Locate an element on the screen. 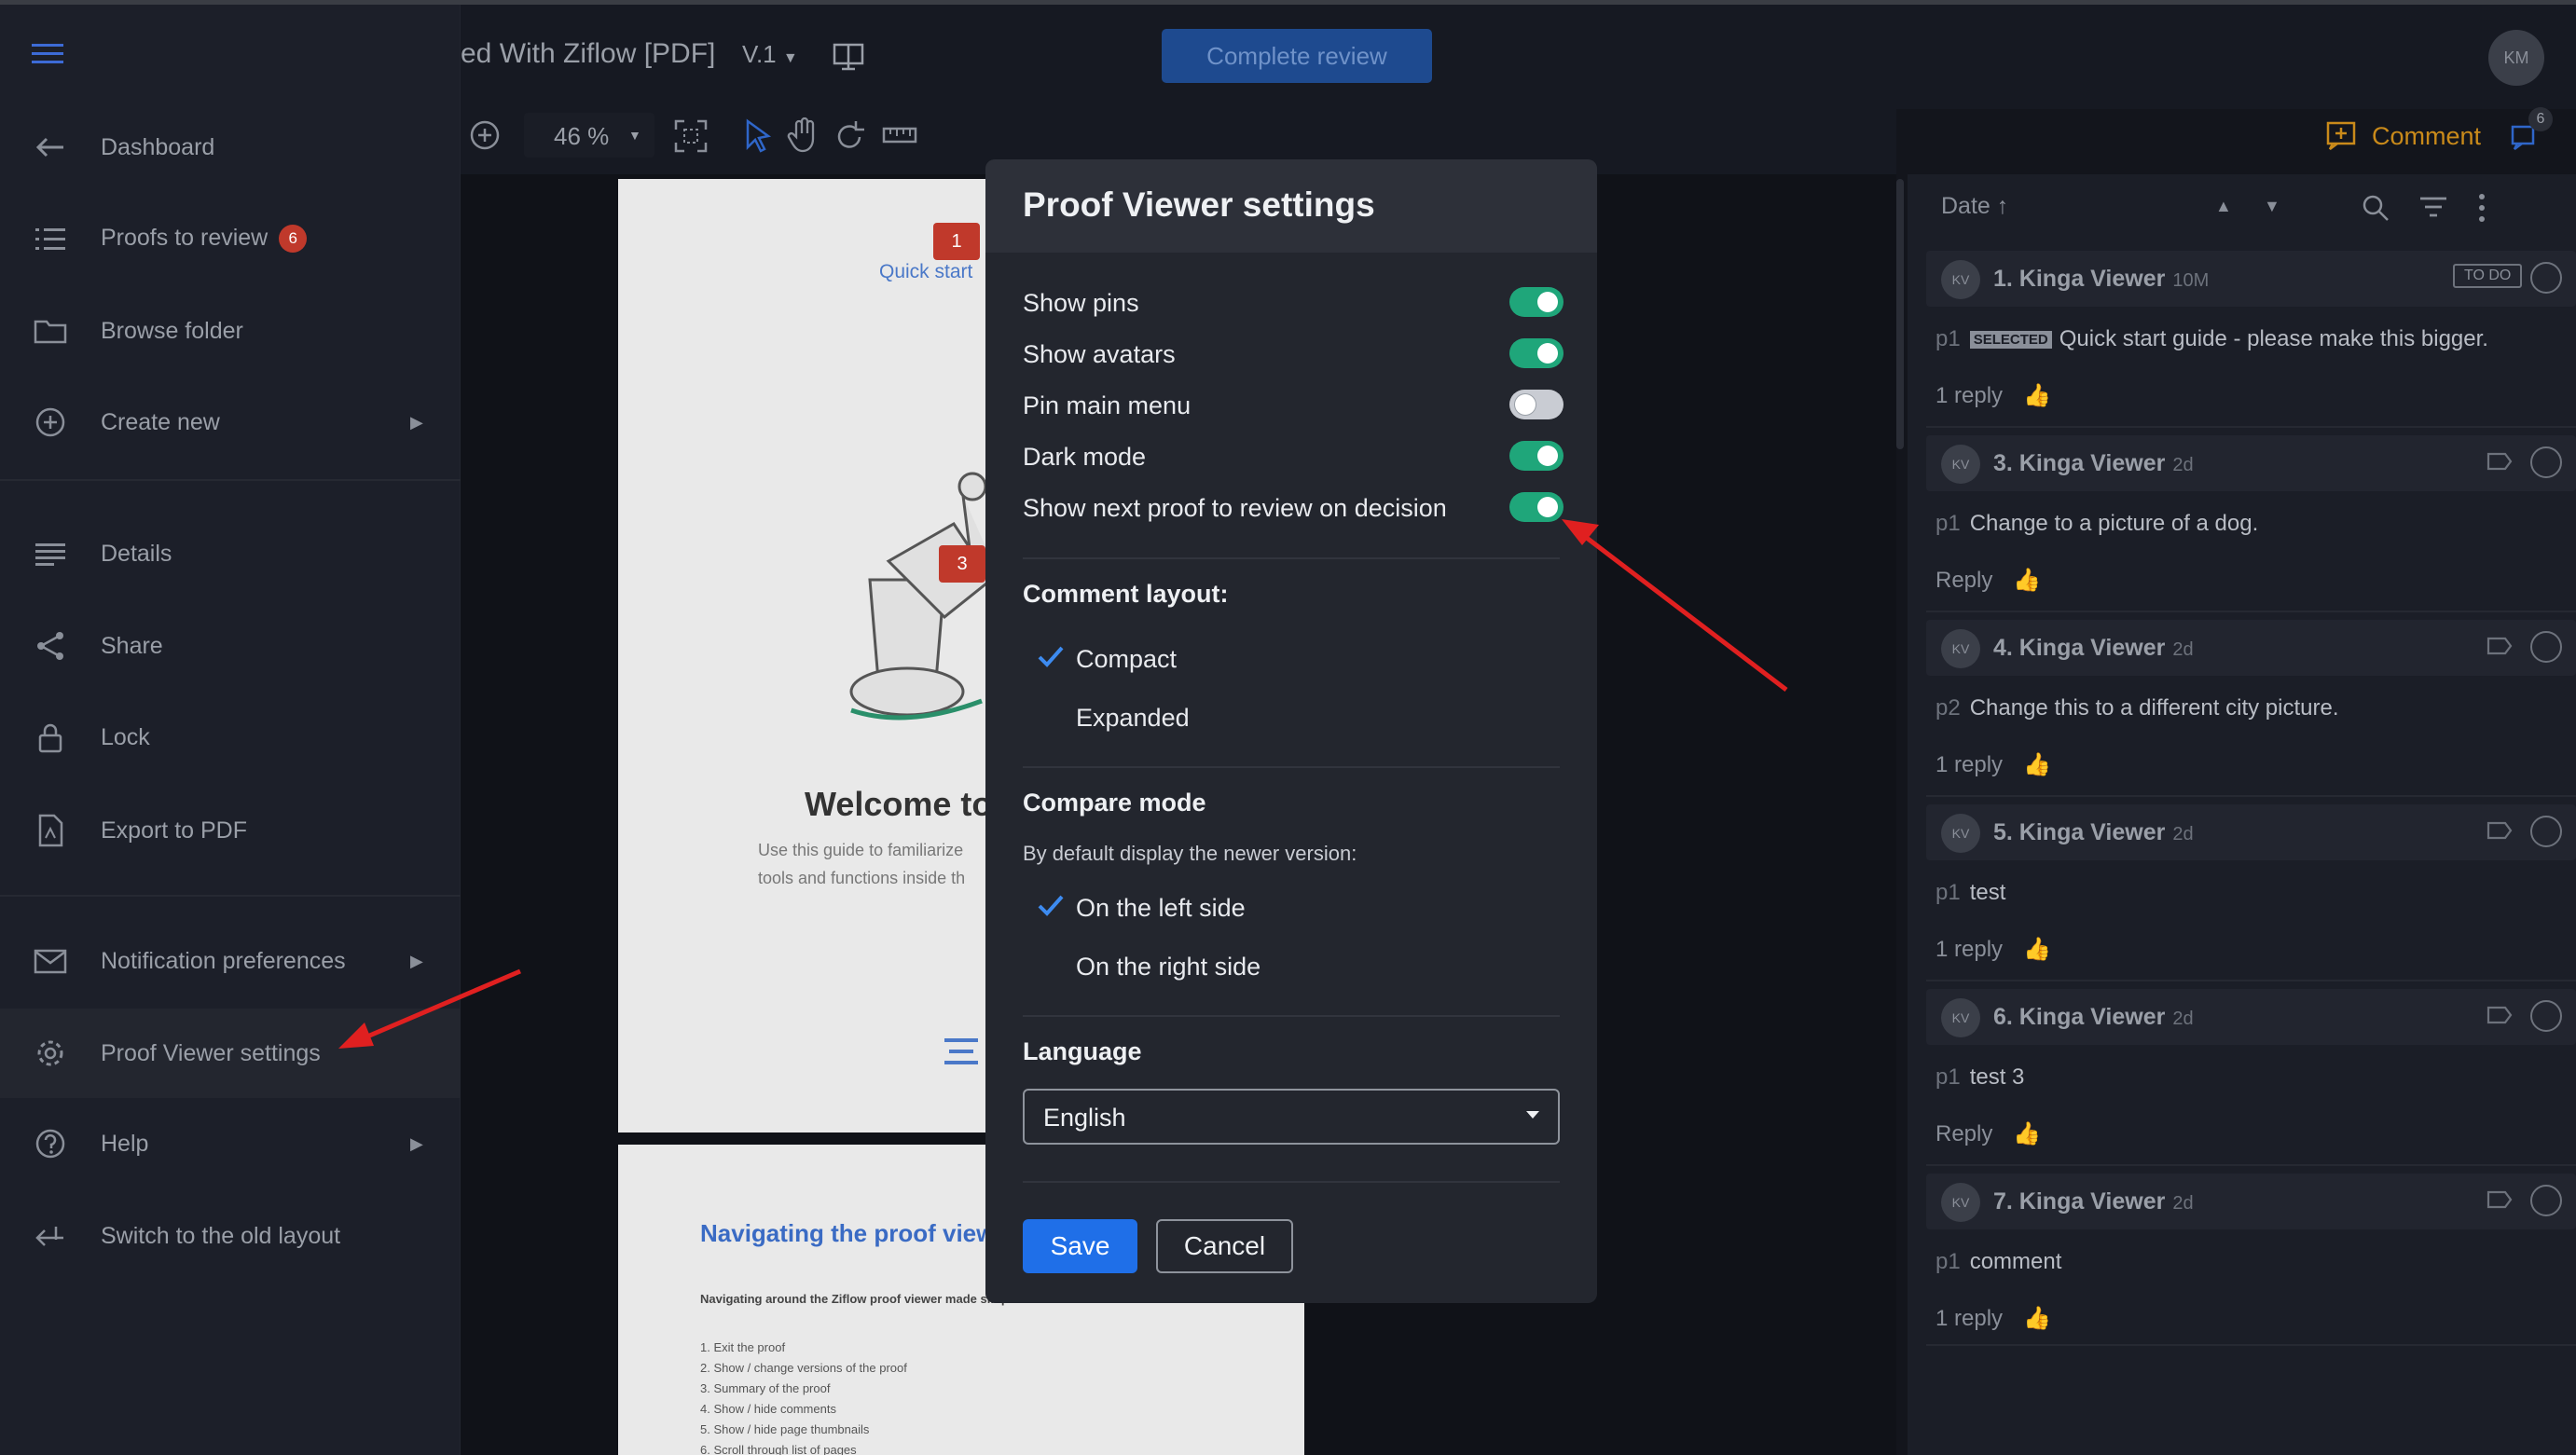 The height and width of the screenshot is (1455, 2576). setting-show-pins: Show pins is located at coordinates (1293, 302).